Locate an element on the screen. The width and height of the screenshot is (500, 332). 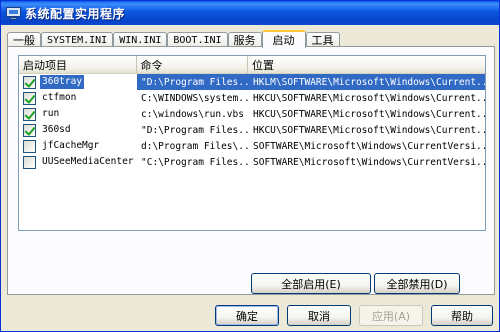
tab-boot-ini: BOOT.INI is located at coordinates (197, 39).